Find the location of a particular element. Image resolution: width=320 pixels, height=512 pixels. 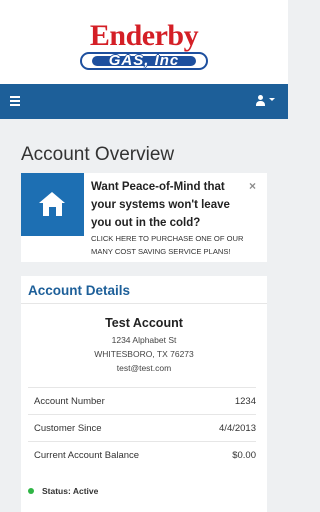

caret-down-icon is located at coordinates (272, 99).